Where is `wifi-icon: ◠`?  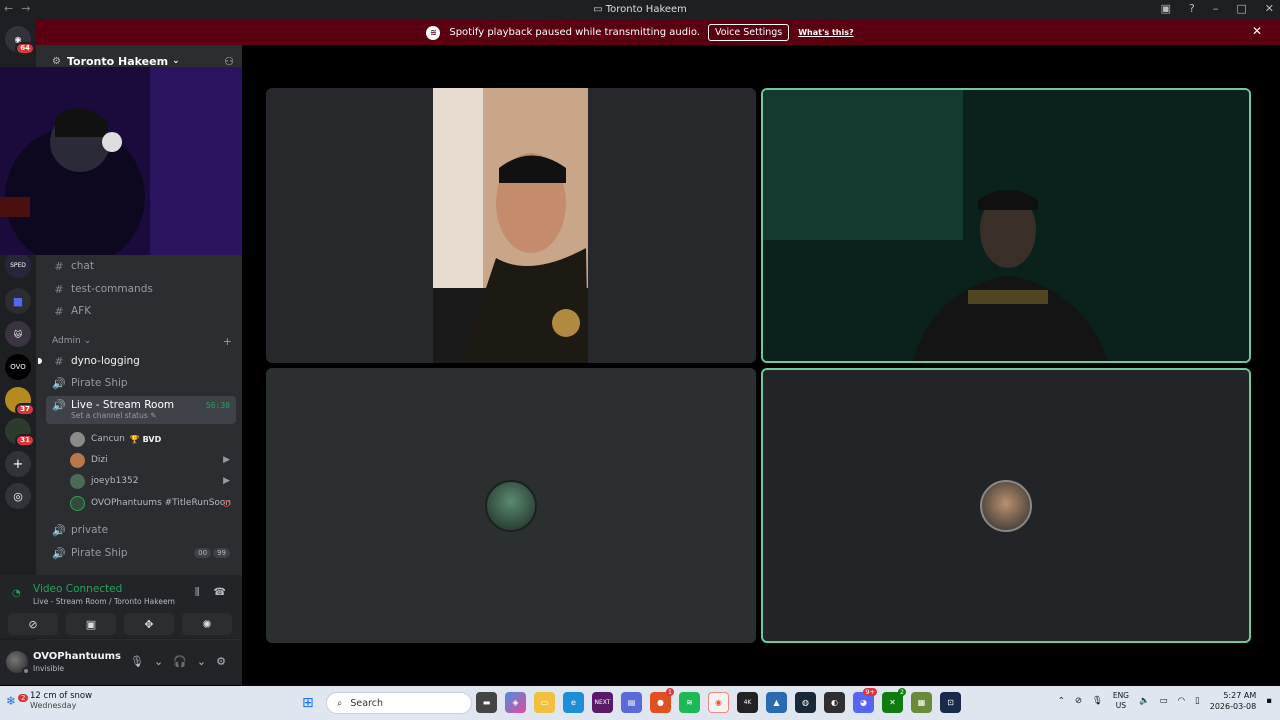 wifi-icon: ◠ is located at coordinates (1181, 701).